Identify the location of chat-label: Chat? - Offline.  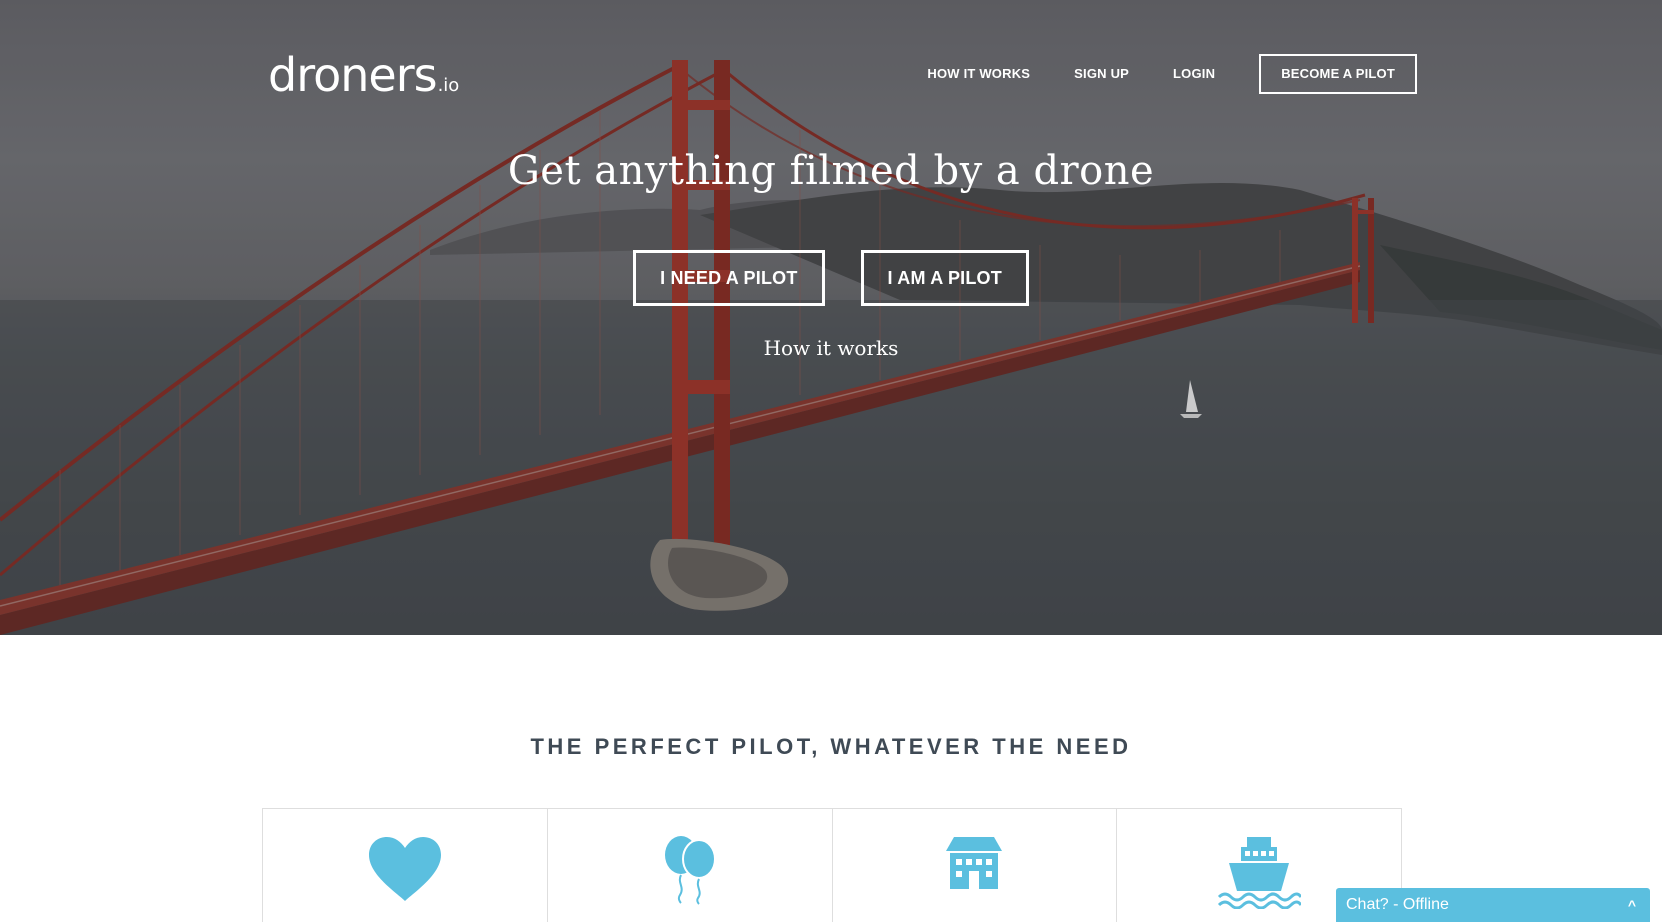
(1397, 904).